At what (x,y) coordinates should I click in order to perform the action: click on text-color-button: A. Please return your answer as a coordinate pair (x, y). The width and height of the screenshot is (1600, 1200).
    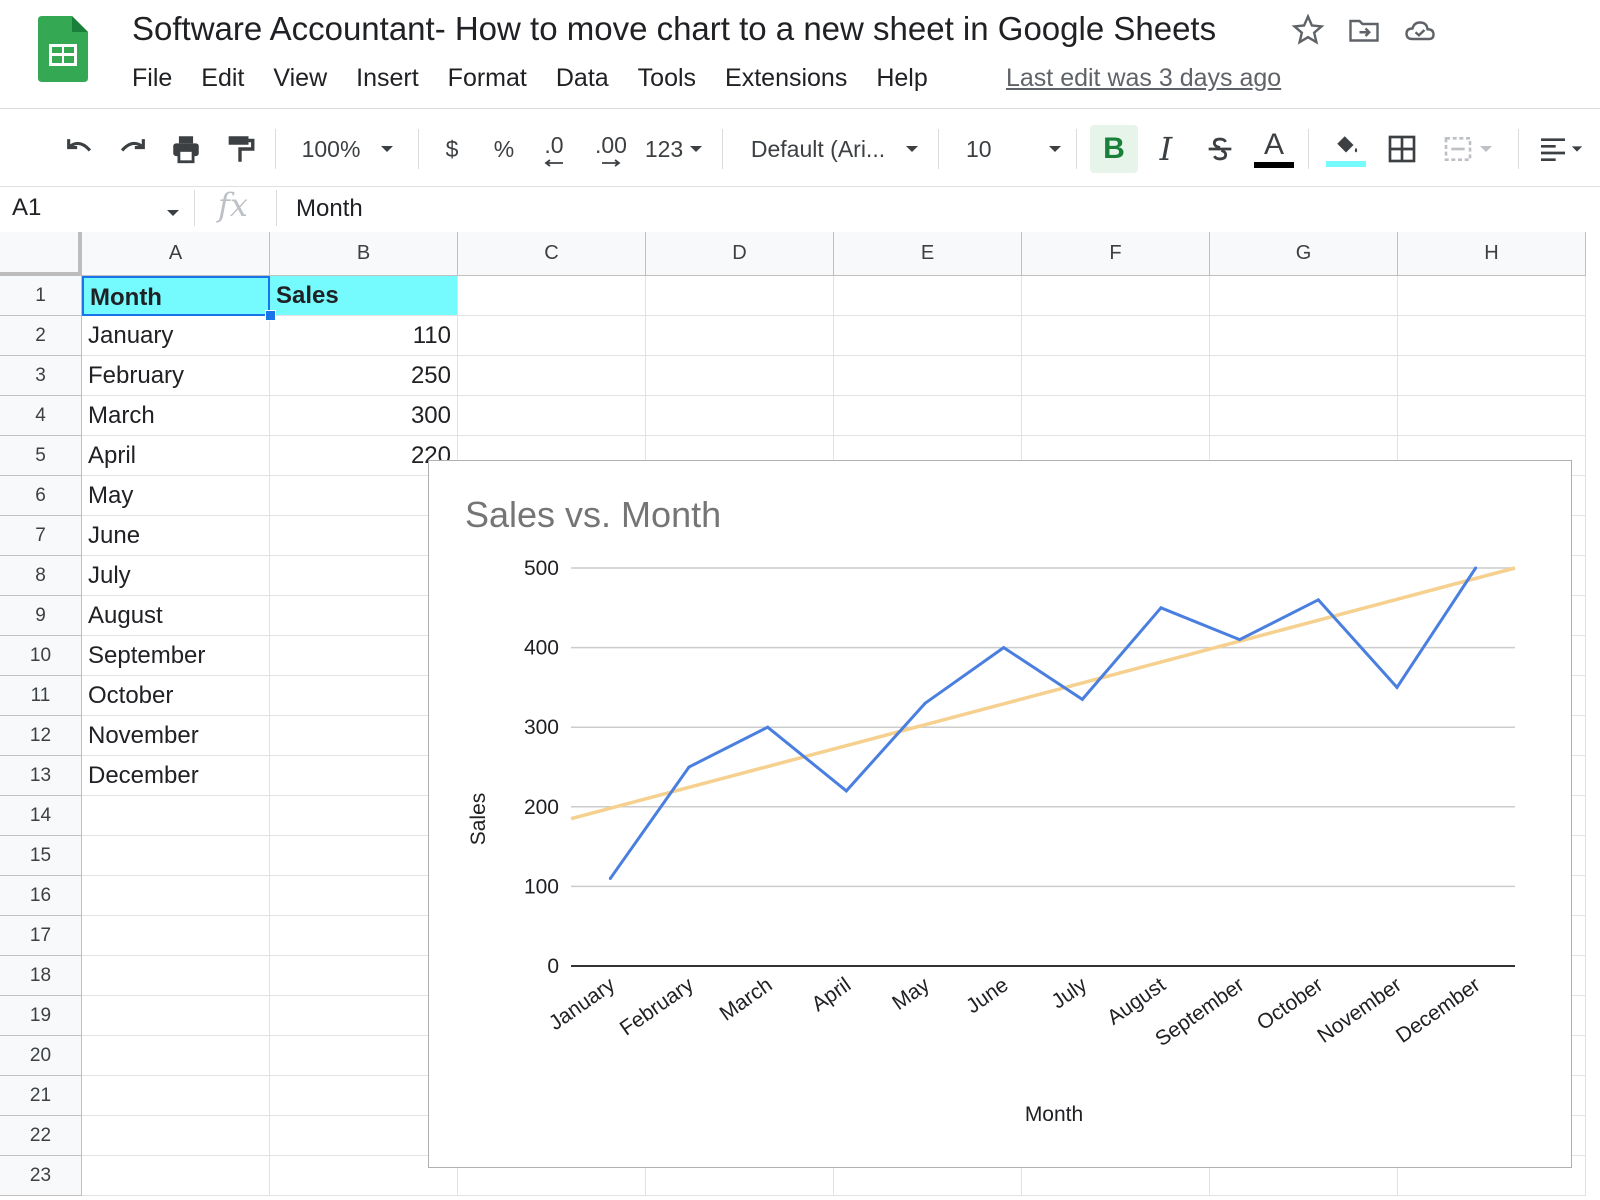
    Looking at the image, I should click on (1274, 149).